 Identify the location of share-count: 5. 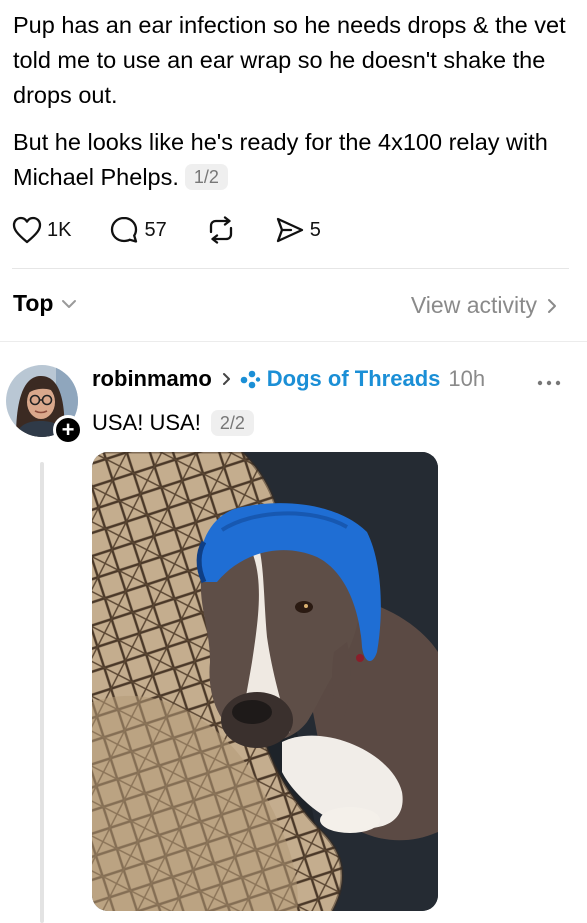
(315, 229).